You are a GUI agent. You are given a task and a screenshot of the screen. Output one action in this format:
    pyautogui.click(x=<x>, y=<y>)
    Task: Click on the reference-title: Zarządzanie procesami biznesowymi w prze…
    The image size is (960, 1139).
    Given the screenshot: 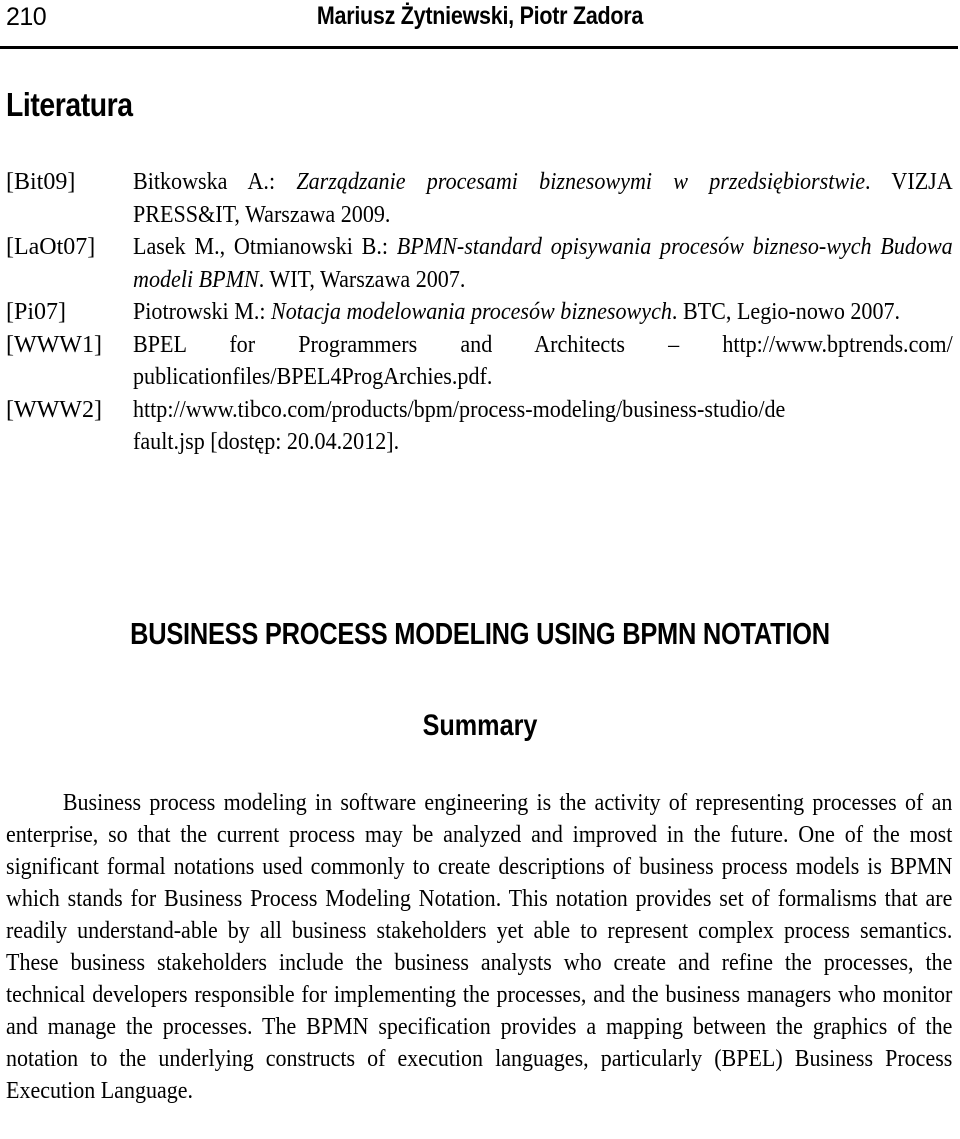 What is the action you would take?
    pyautogui.click(x=581, y=182)
    